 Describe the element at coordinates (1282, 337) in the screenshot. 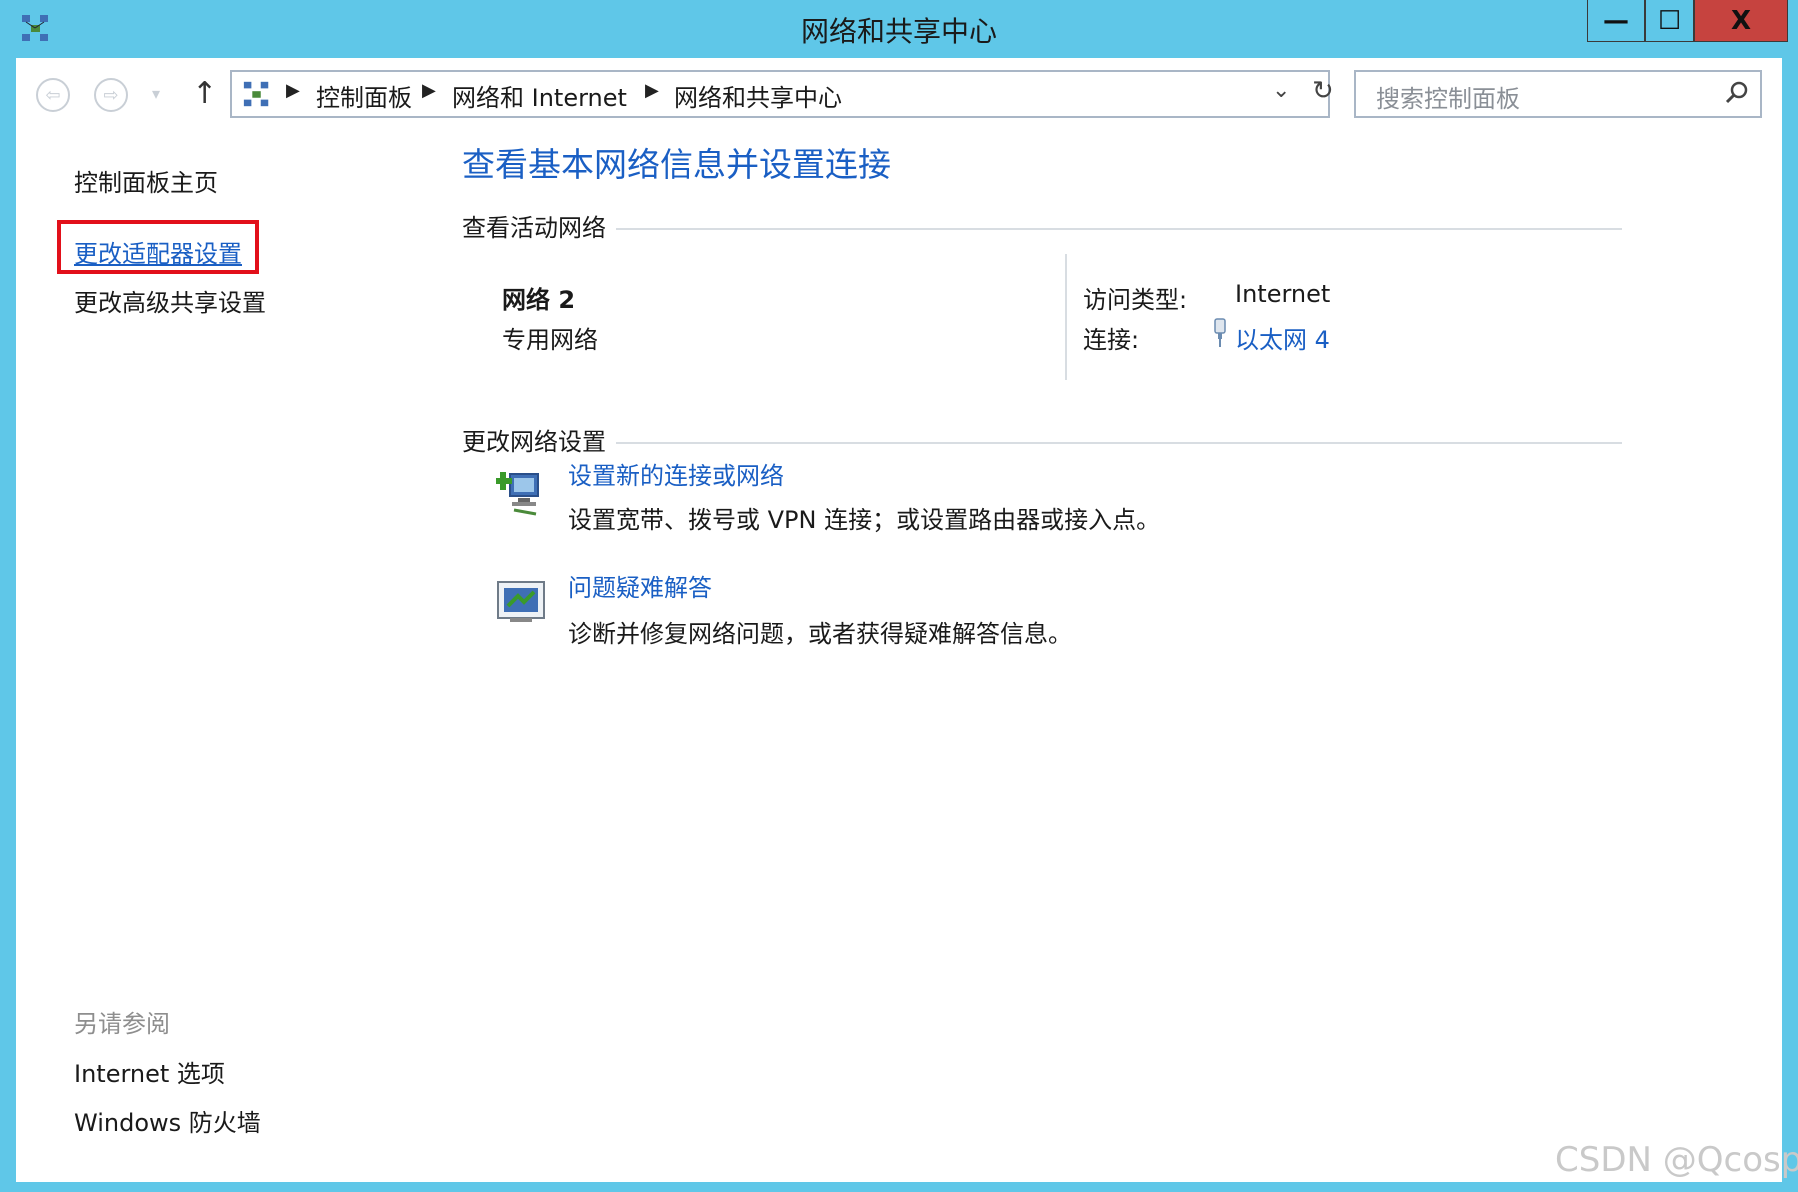

I see `connection-link: 以太网 4` at that location.